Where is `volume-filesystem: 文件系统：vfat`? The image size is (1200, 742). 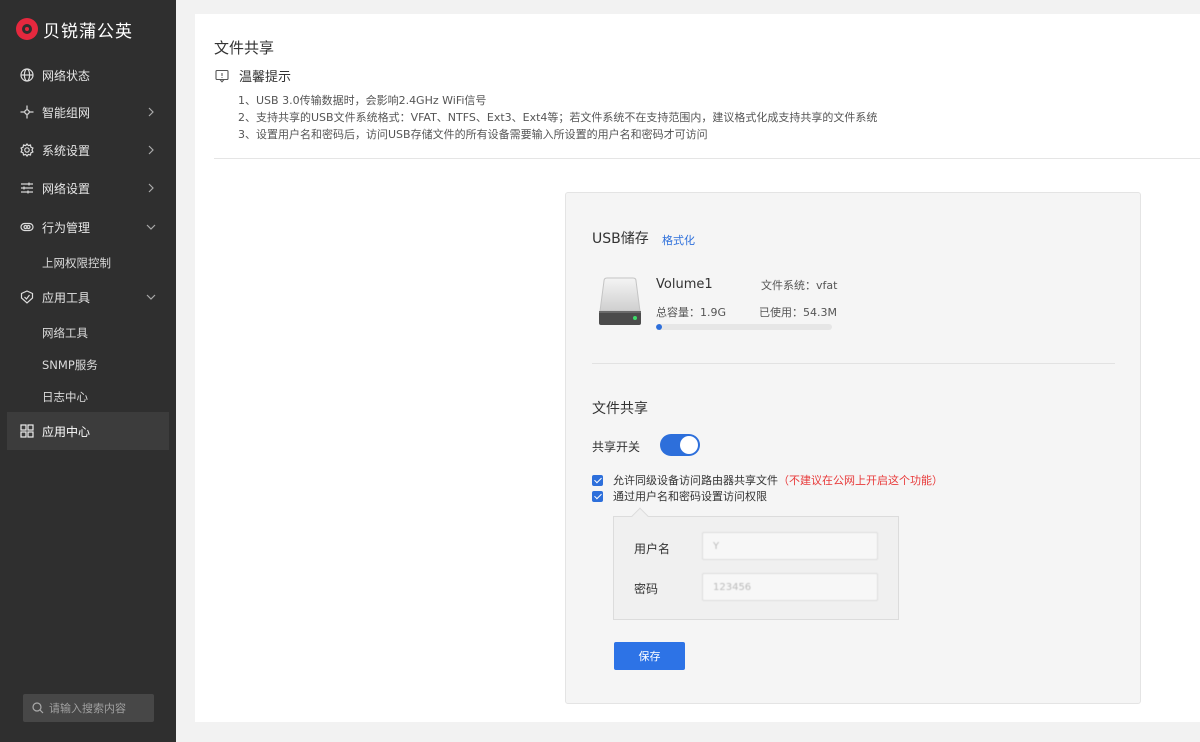
volume-filesystem: 文件系统：vfat is located at coordinates (799, 285).